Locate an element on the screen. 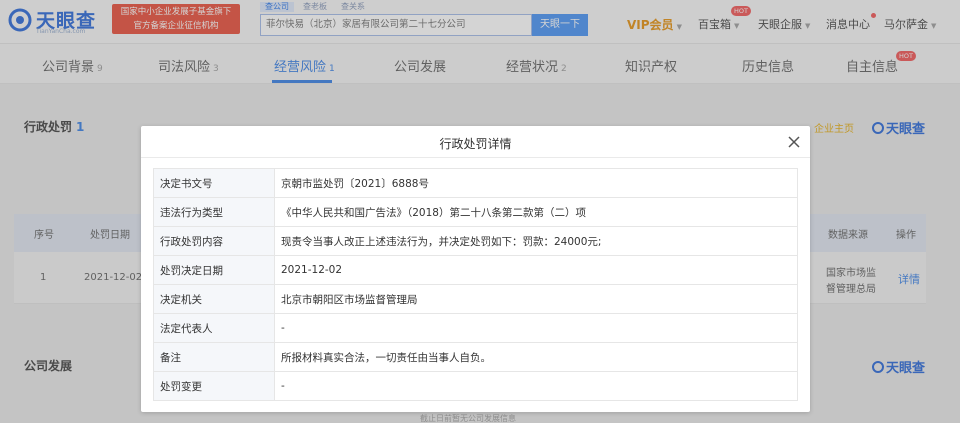  detail-row-decision-number: 决定书文号 京朝市监处罚〔2021〕6888号 is located at coordinates (475, 183).